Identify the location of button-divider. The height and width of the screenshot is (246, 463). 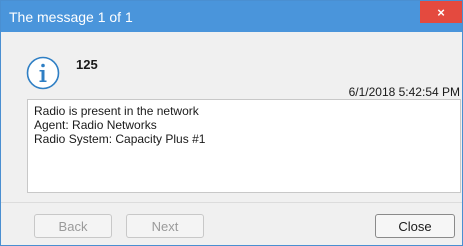
(231, 202).